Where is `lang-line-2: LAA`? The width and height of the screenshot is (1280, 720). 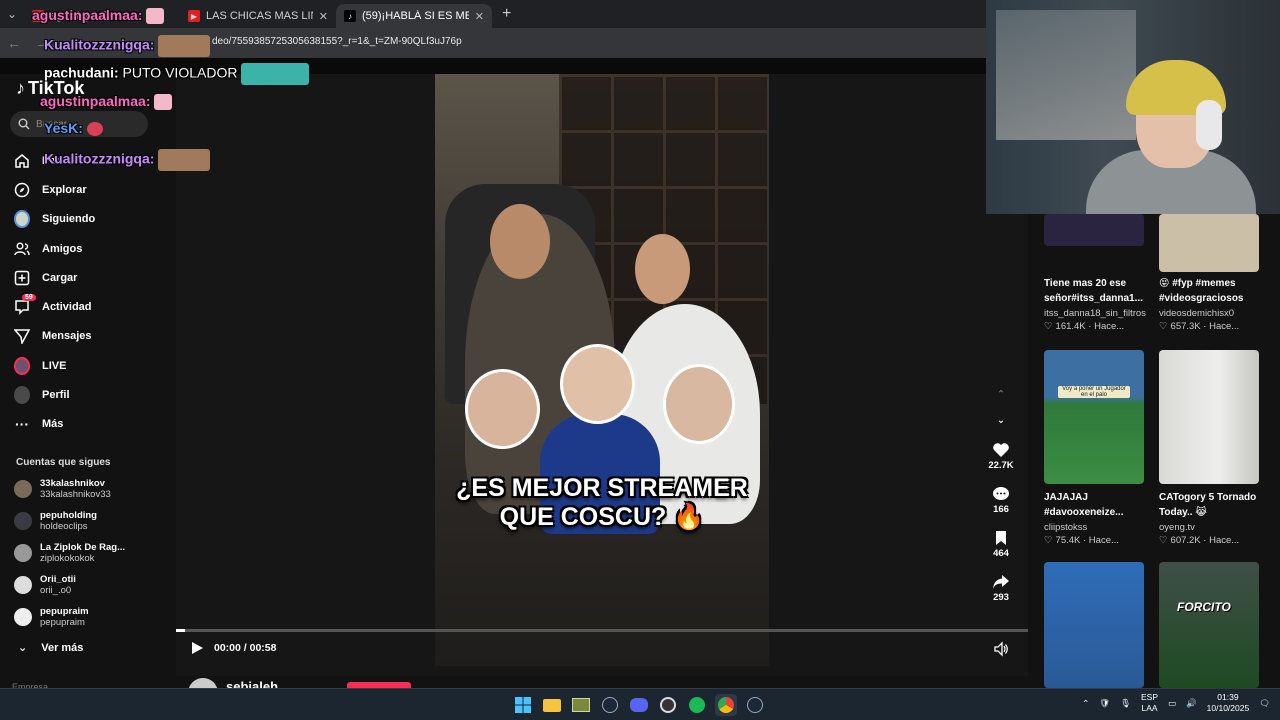
lang-line-2: LAA is located at coordinates (1149, 708).